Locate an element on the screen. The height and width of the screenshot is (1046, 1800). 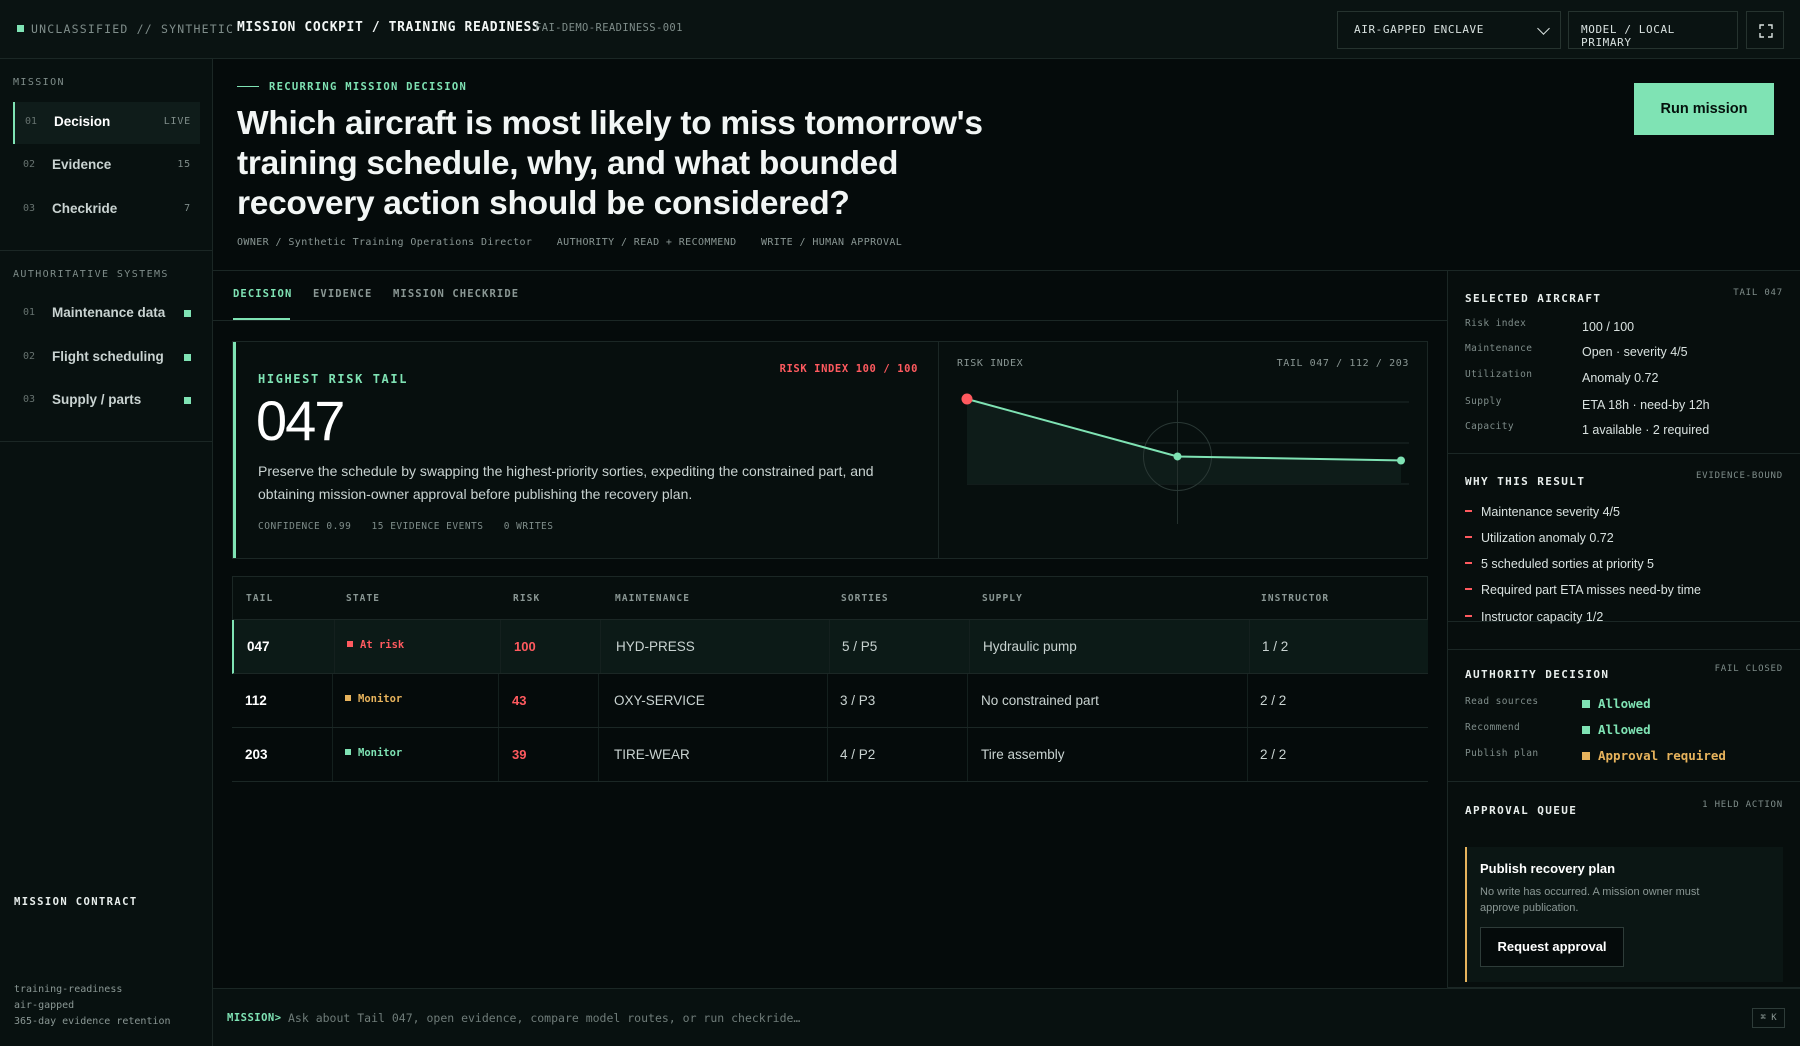
cell-sorties: 5 / P5 is located at coordinates (860, 646).